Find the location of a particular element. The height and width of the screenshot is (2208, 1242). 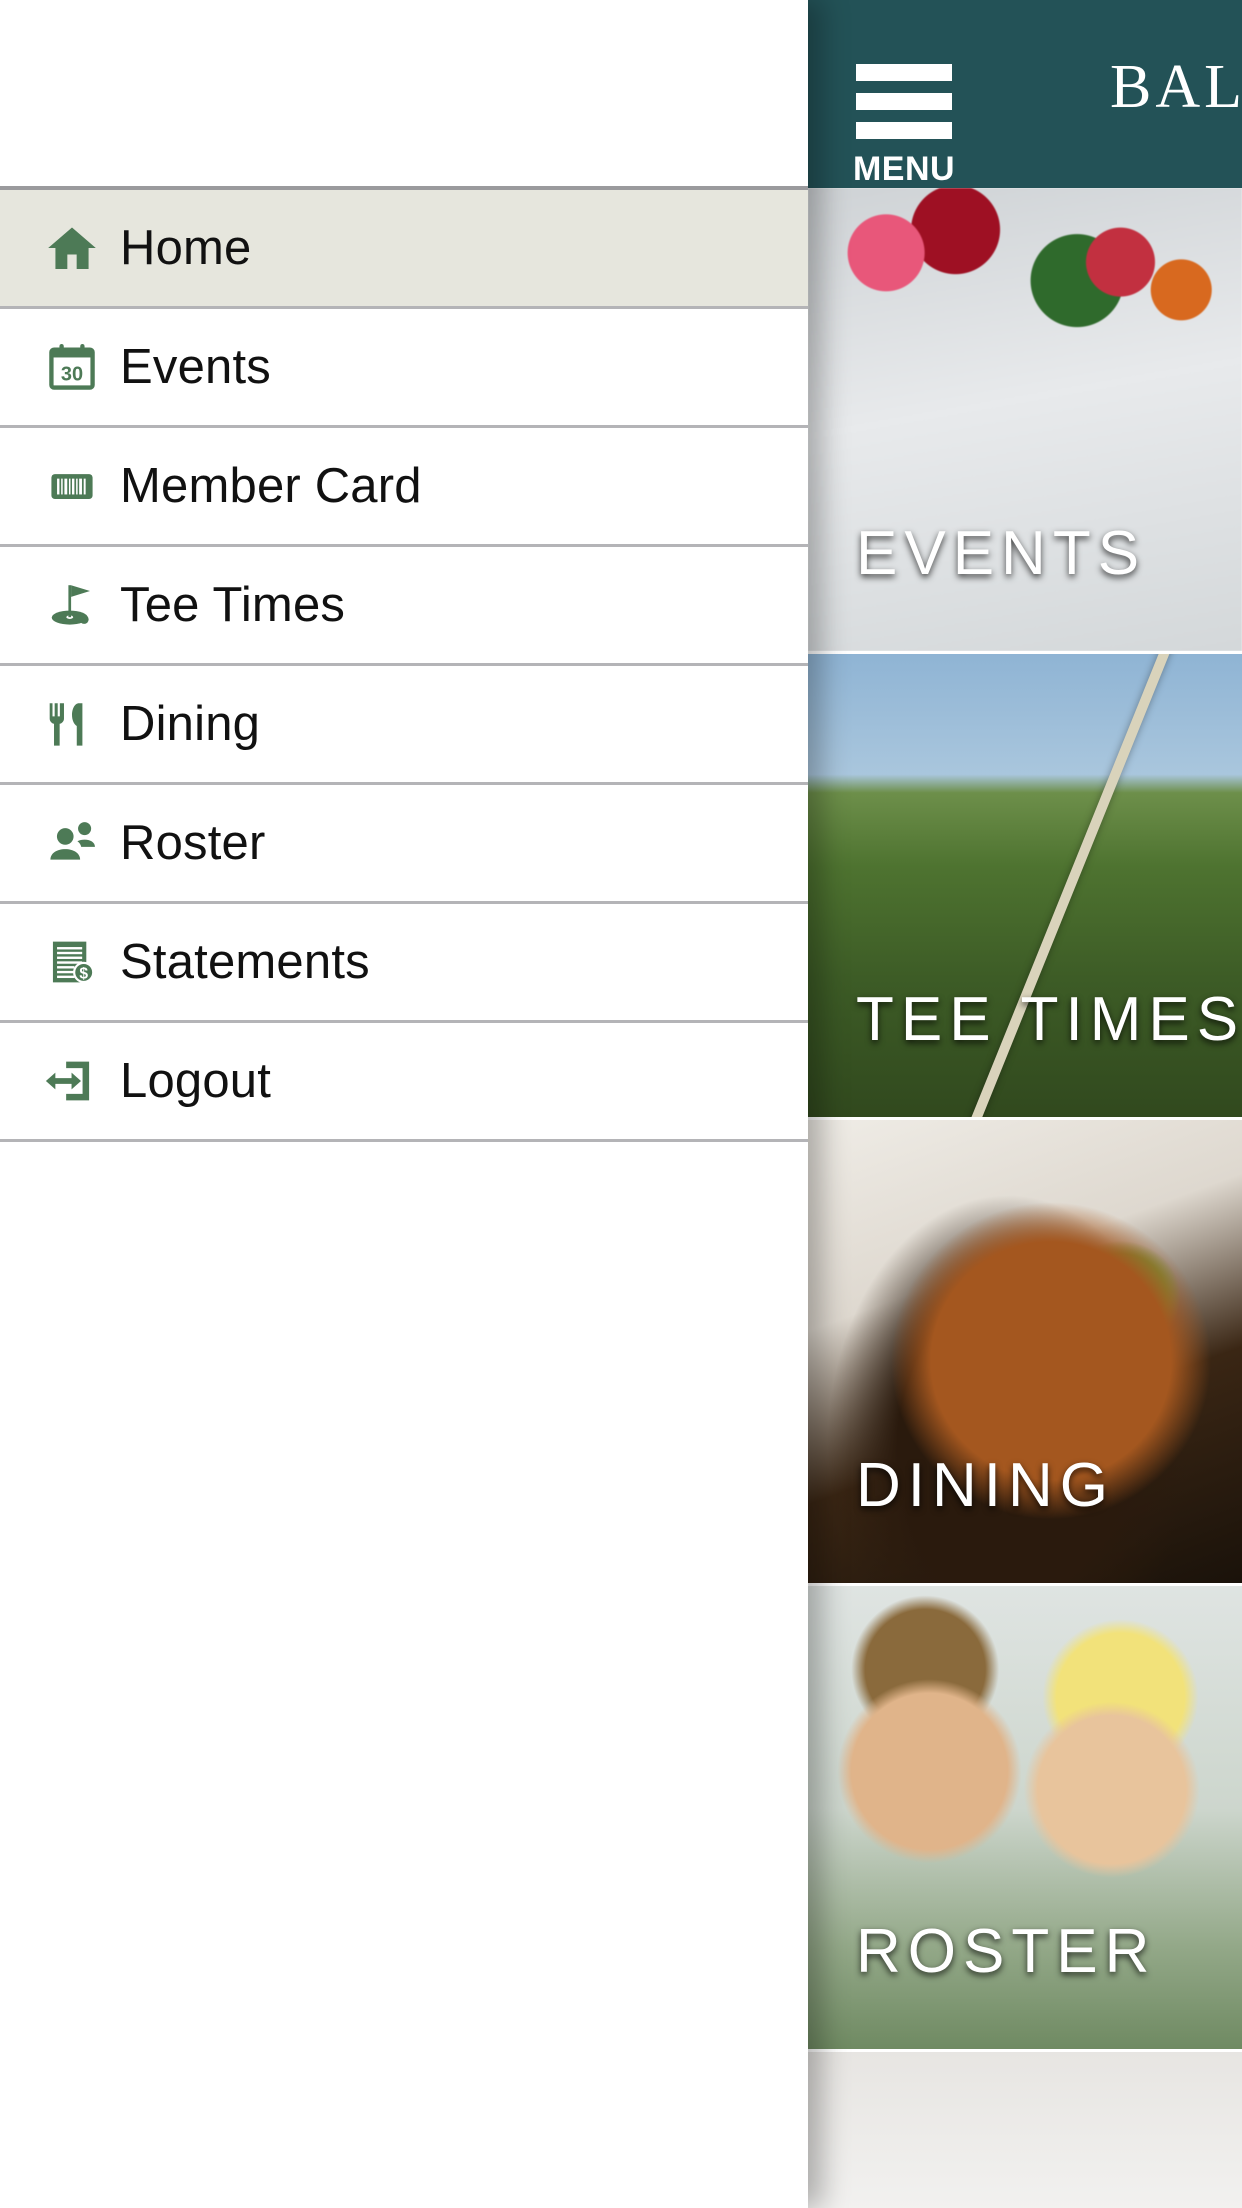

sidebar-item-label: Roster is located at coordinates (193, 843).